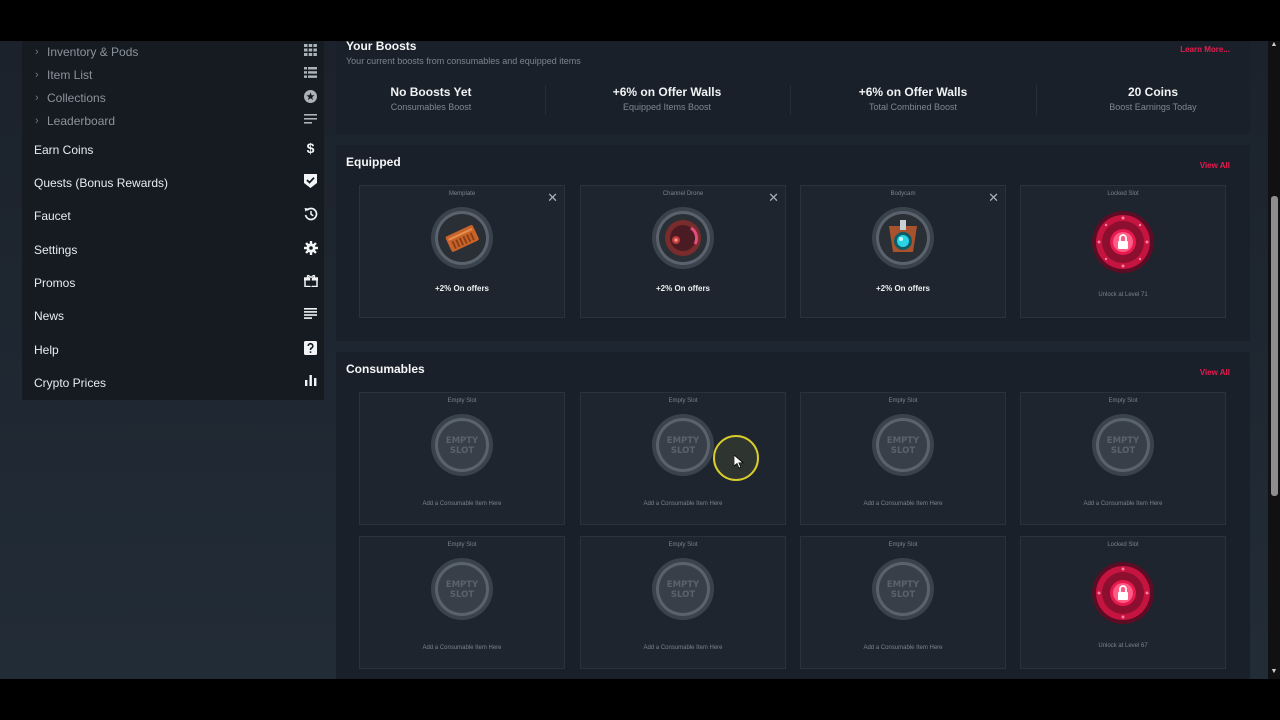  What do you see at coordinates (173, 75) in the screenshot?
I see `sidebar-item-item-list: › Item List` at bounding box center [173, 75].